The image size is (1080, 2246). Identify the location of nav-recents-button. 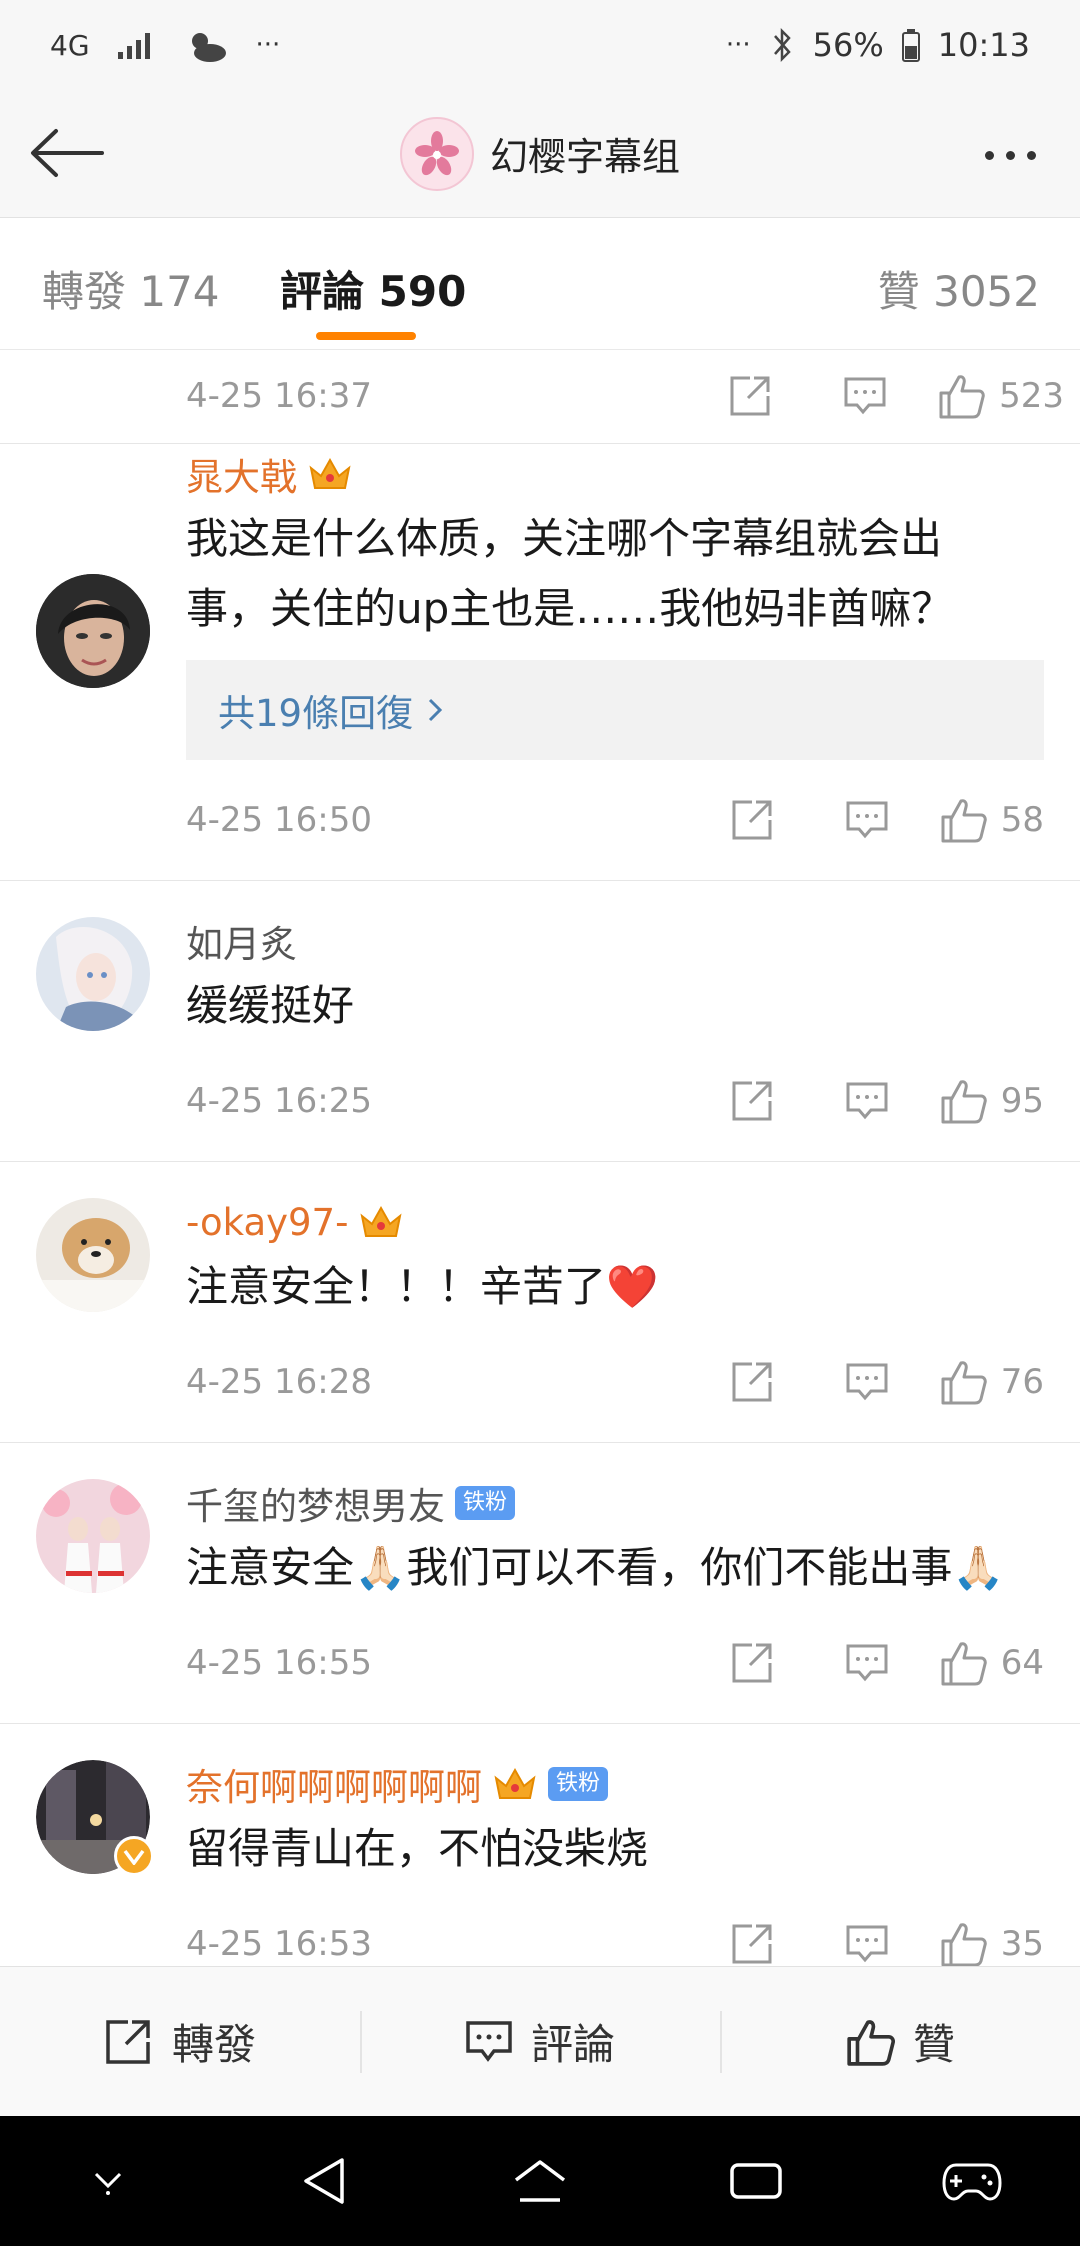
(756, 2181).